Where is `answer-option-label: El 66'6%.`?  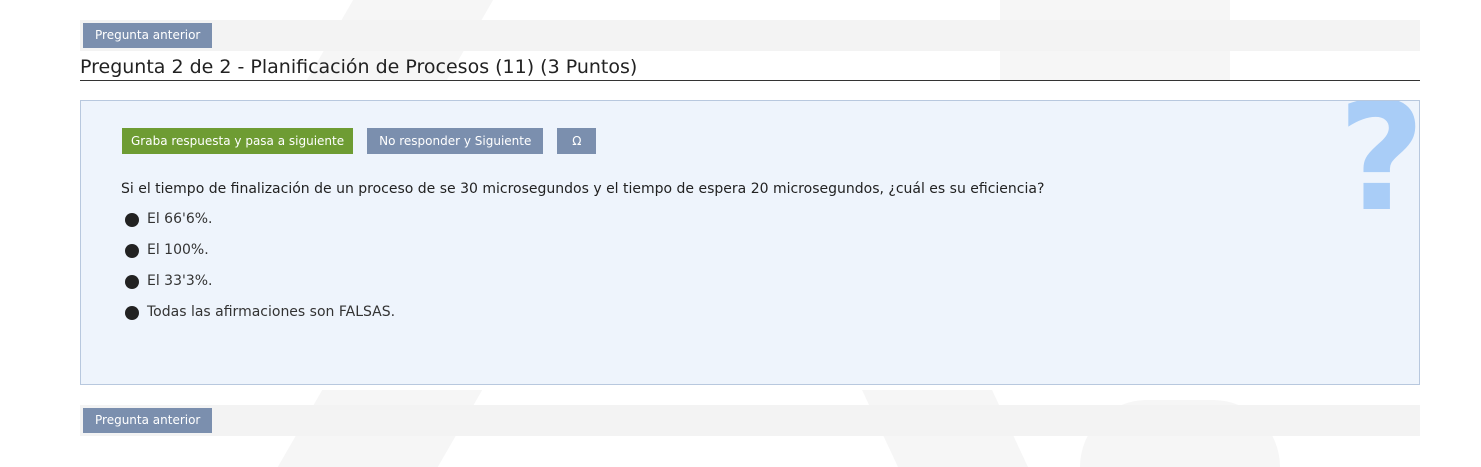
answer-option-label: El 66'6%. is located at coordinates (180, 218).